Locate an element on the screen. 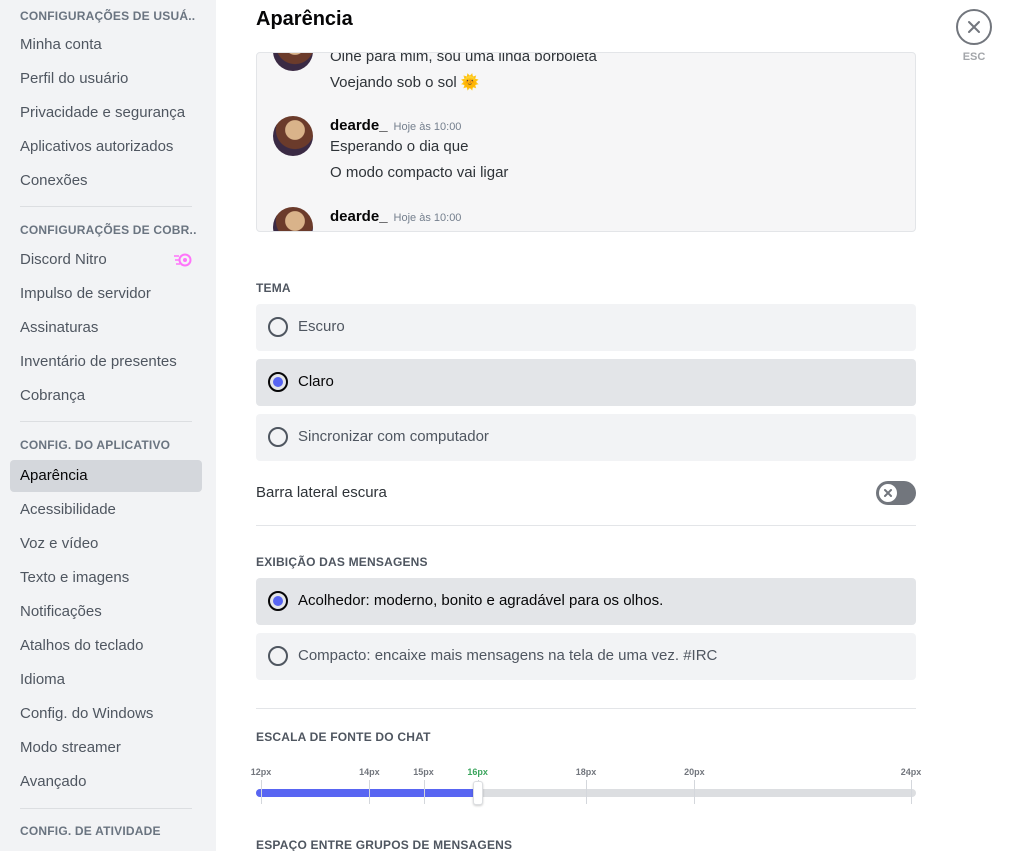 This screenshot has height=851, width=1009. sidebar-item-server-boost: Impulso de servidor is located at coordinates (106, 294).